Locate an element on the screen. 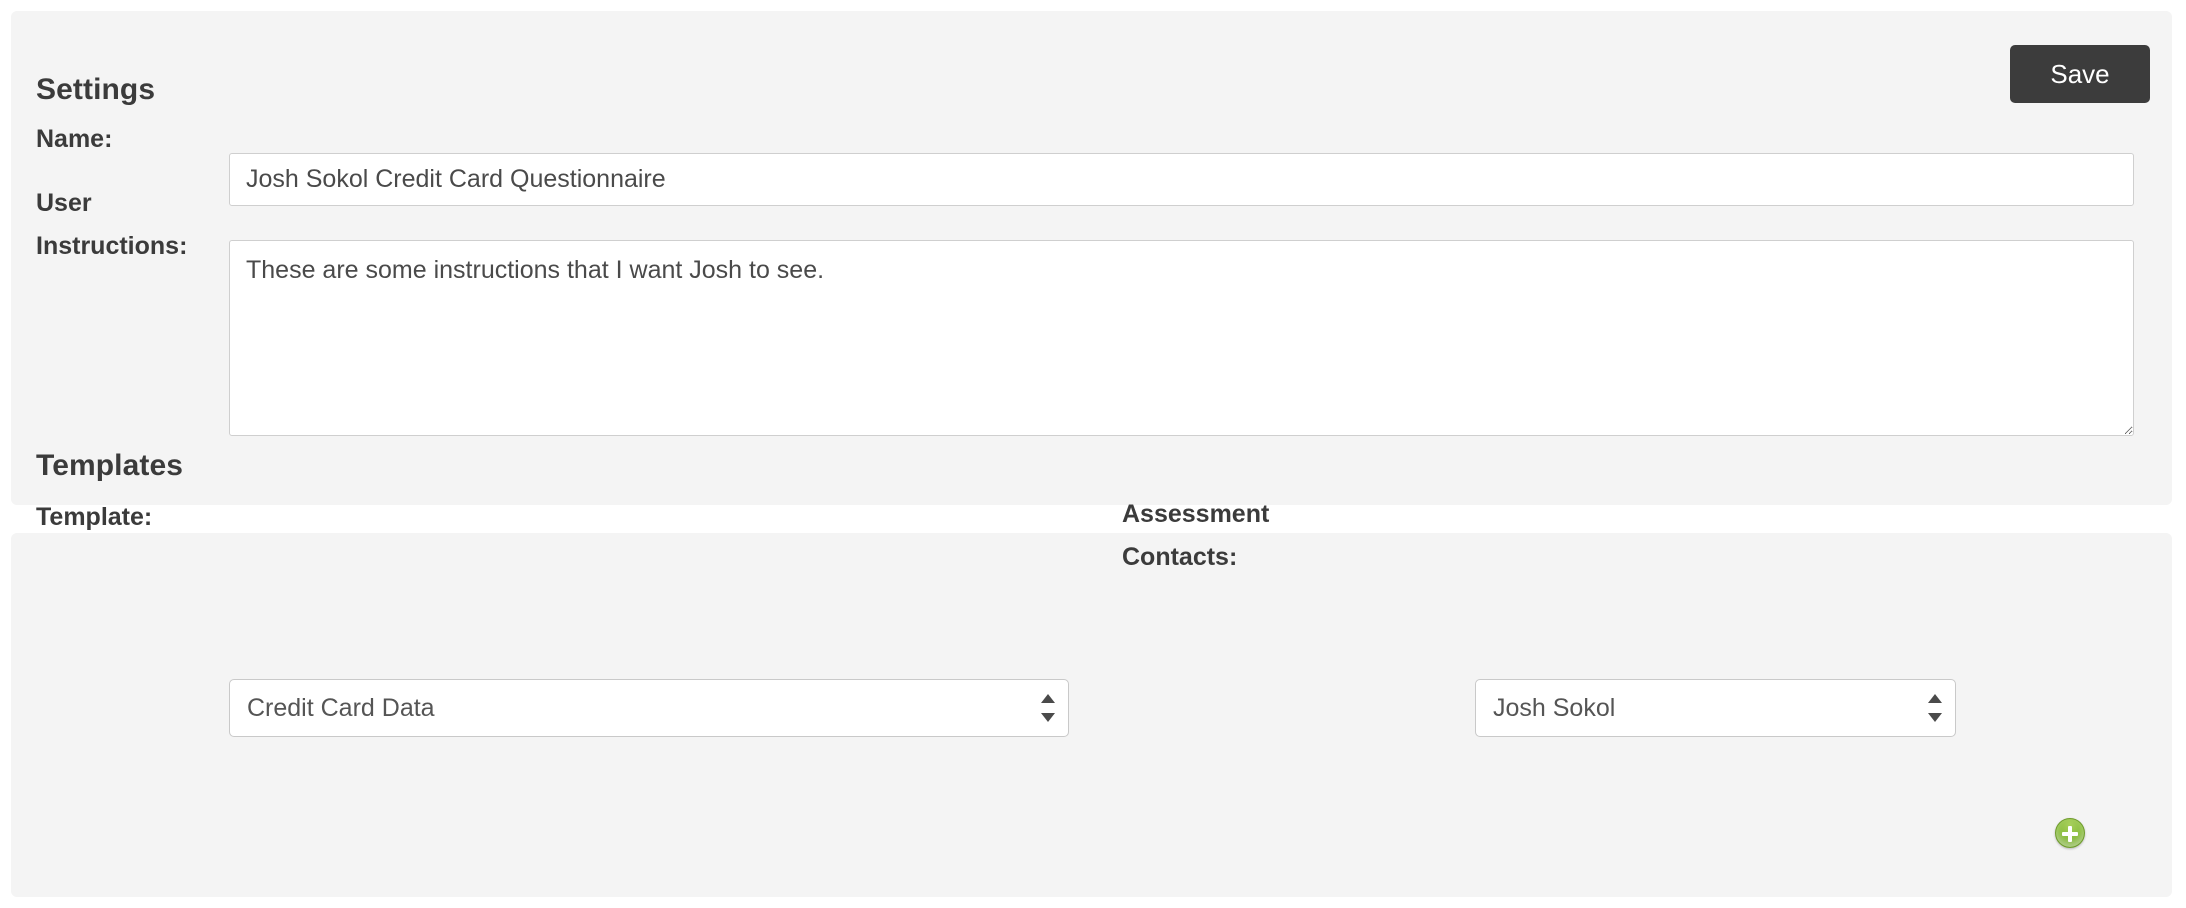 The image size is (2186, 908). assessment-contacts-select-value: Josh Sokol is located at coordinates (1554, 708).